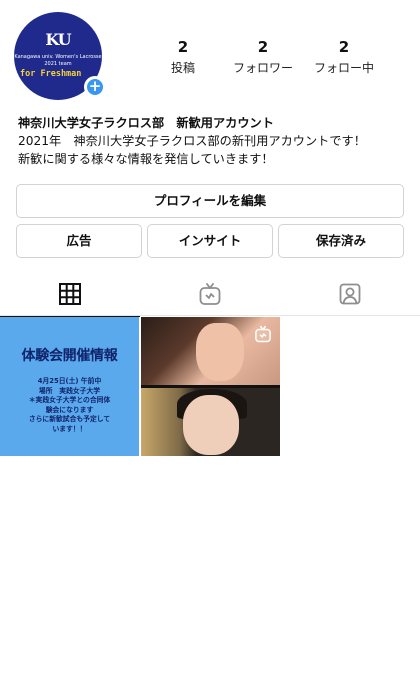 The width and height of the screenshot is (420, 680). Describe the element at coordinates (263, 334) in the screenshot. I see `igtv-badge-icon` at that location.